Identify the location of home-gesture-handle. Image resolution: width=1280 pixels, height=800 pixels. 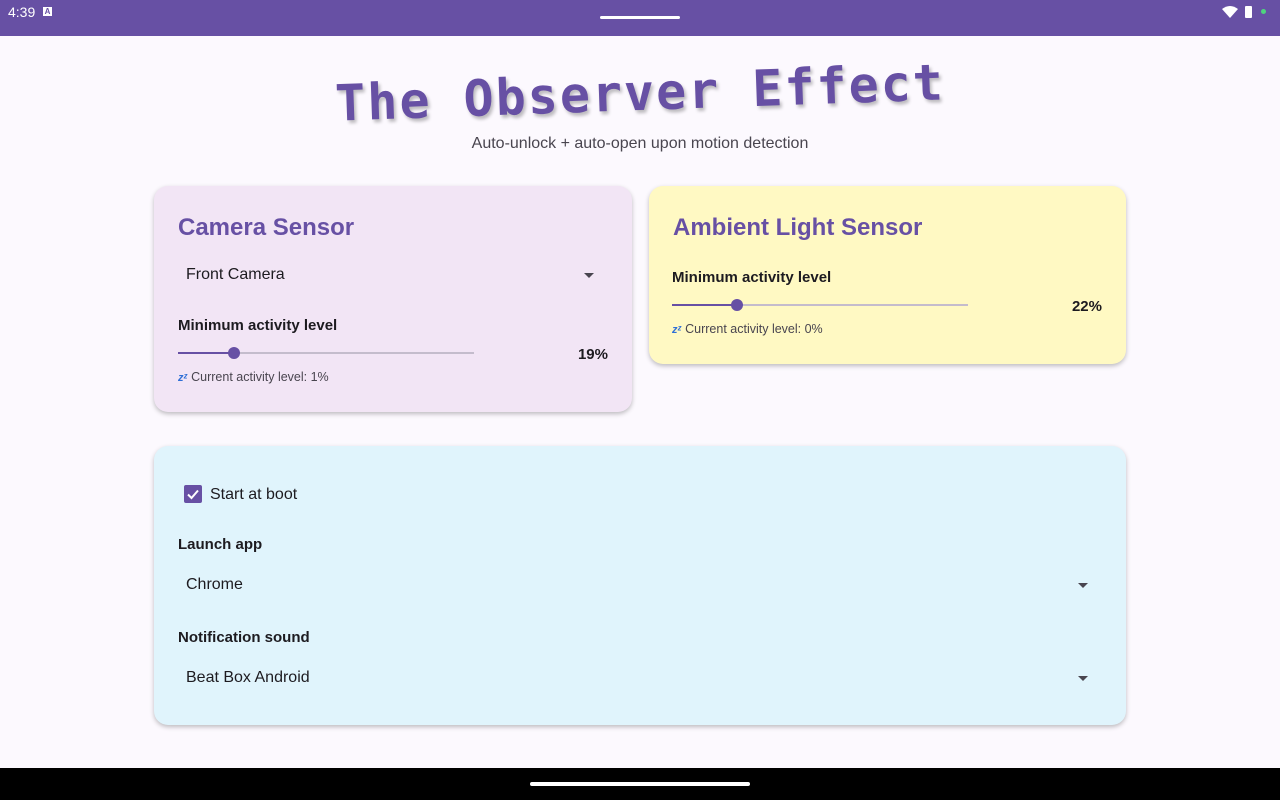
(640, 784).